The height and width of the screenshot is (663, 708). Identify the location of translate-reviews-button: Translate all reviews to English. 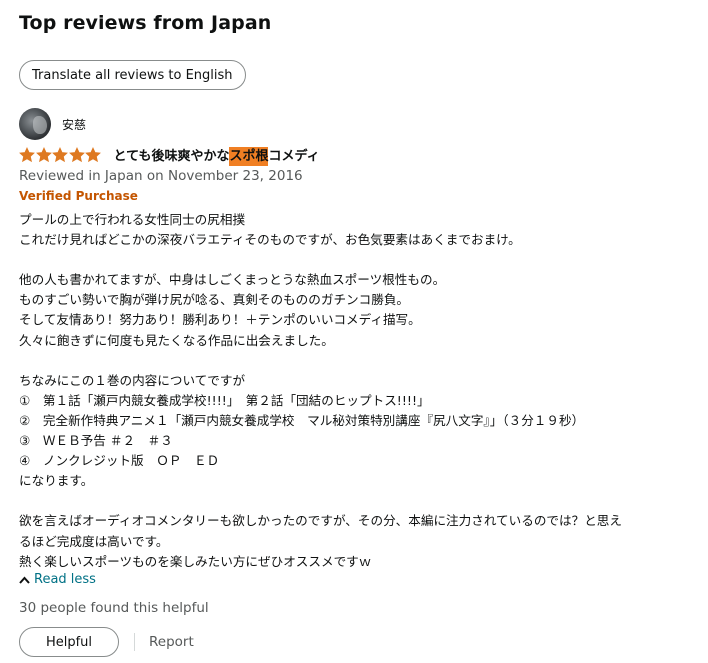
(132, 75).